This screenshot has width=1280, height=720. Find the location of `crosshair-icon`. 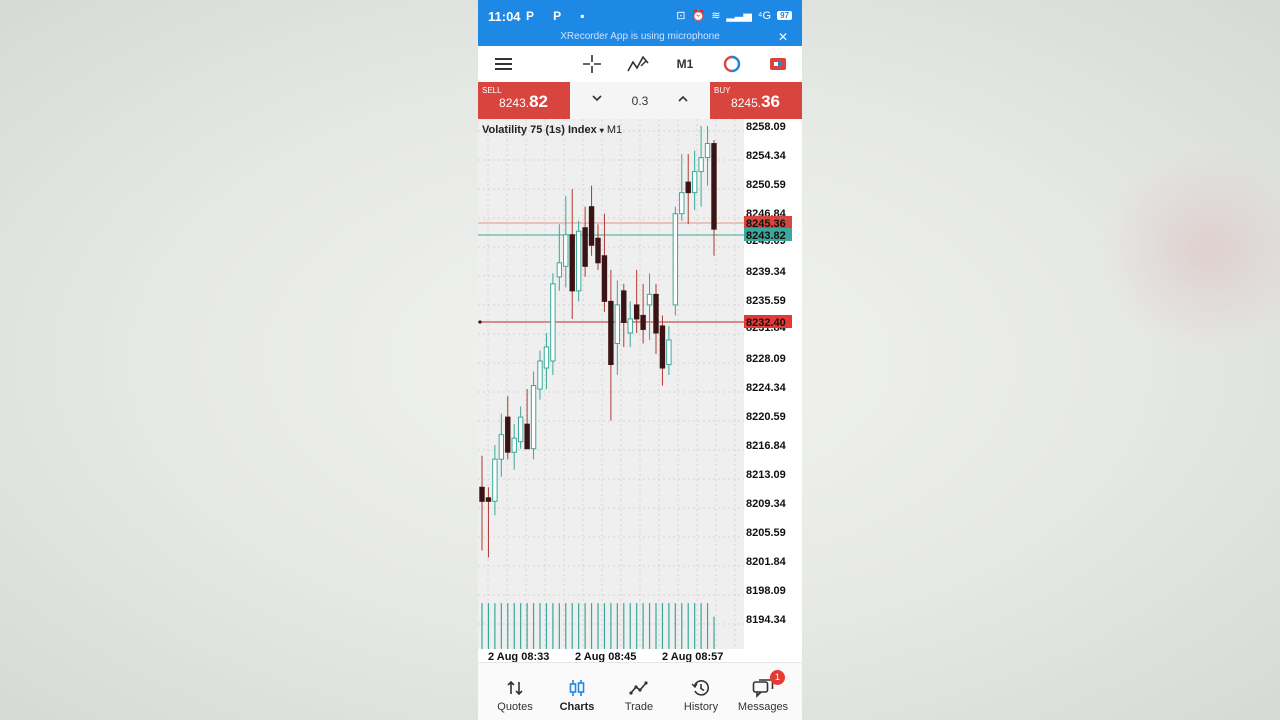

crosshair-icon is located at coordinates (592, 64).